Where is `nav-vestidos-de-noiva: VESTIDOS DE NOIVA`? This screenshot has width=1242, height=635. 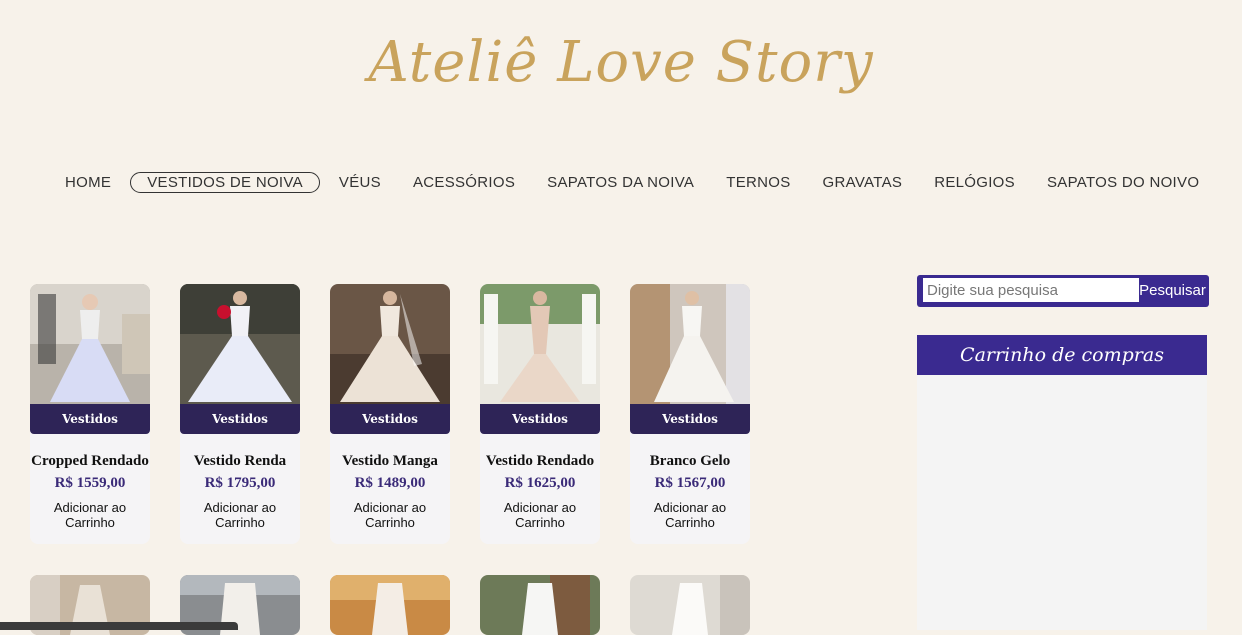 nav-vestidos-de-noiva: VESTIDOS DE NOIVA is located at coordinates (225, 182).